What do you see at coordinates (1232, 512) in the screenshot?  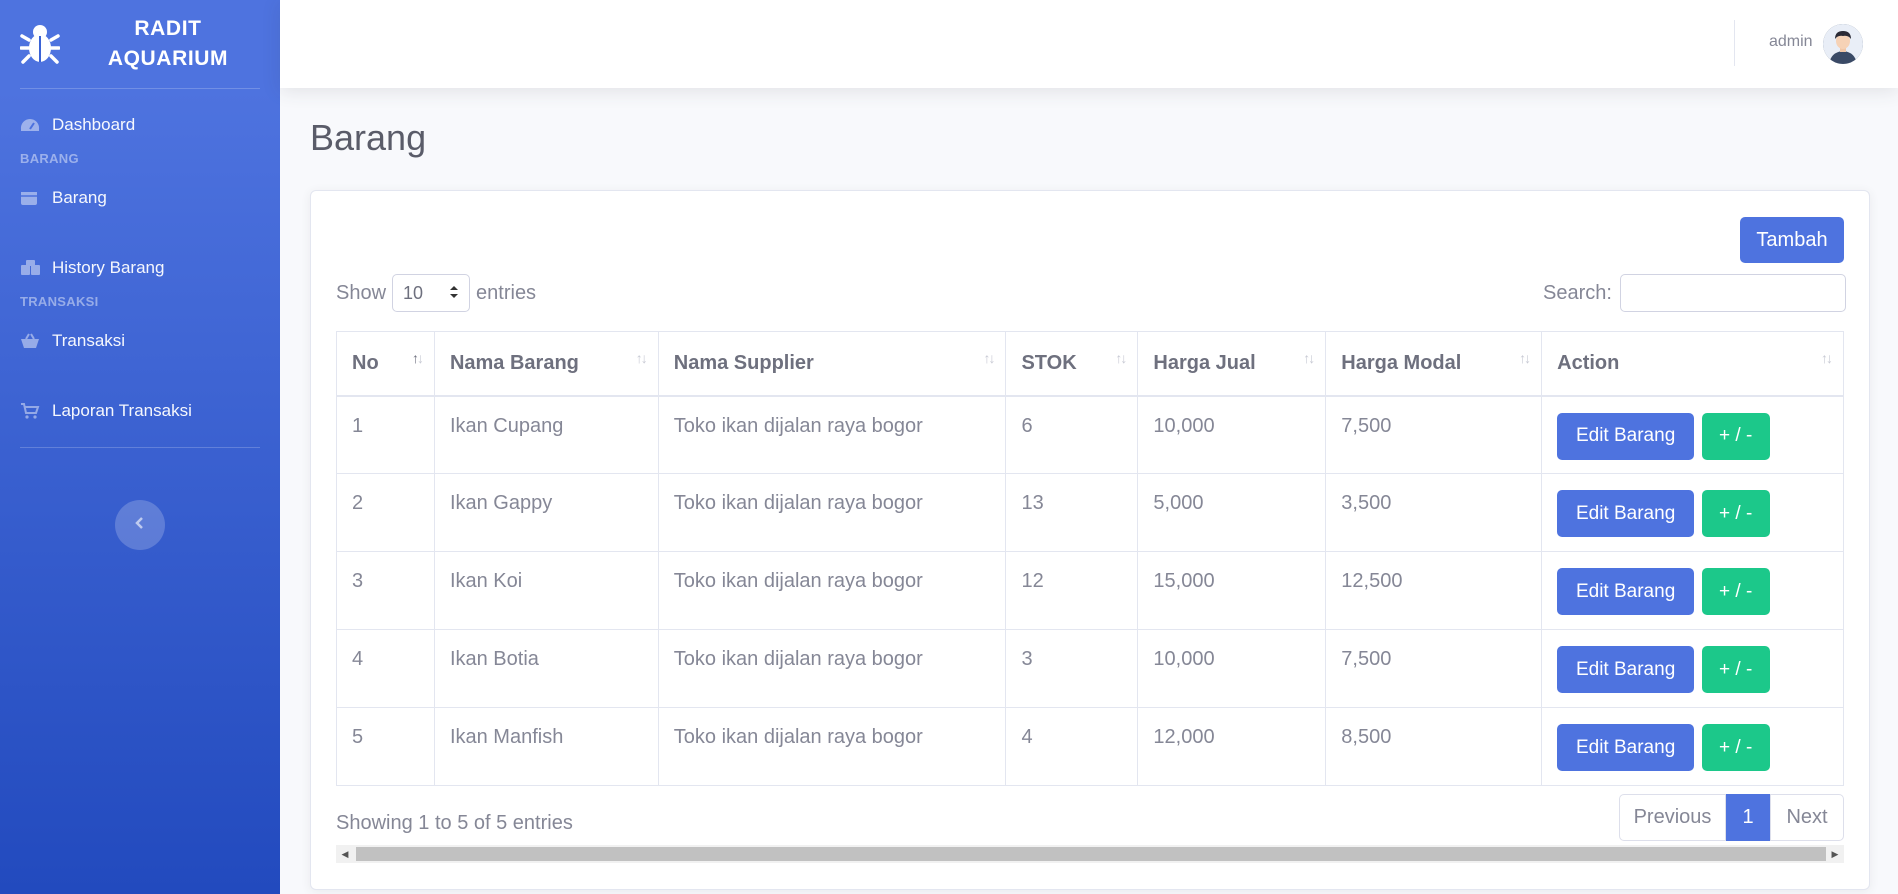 I see `cell-harga-jual: 5,000` at bounding box center [1232, 512].